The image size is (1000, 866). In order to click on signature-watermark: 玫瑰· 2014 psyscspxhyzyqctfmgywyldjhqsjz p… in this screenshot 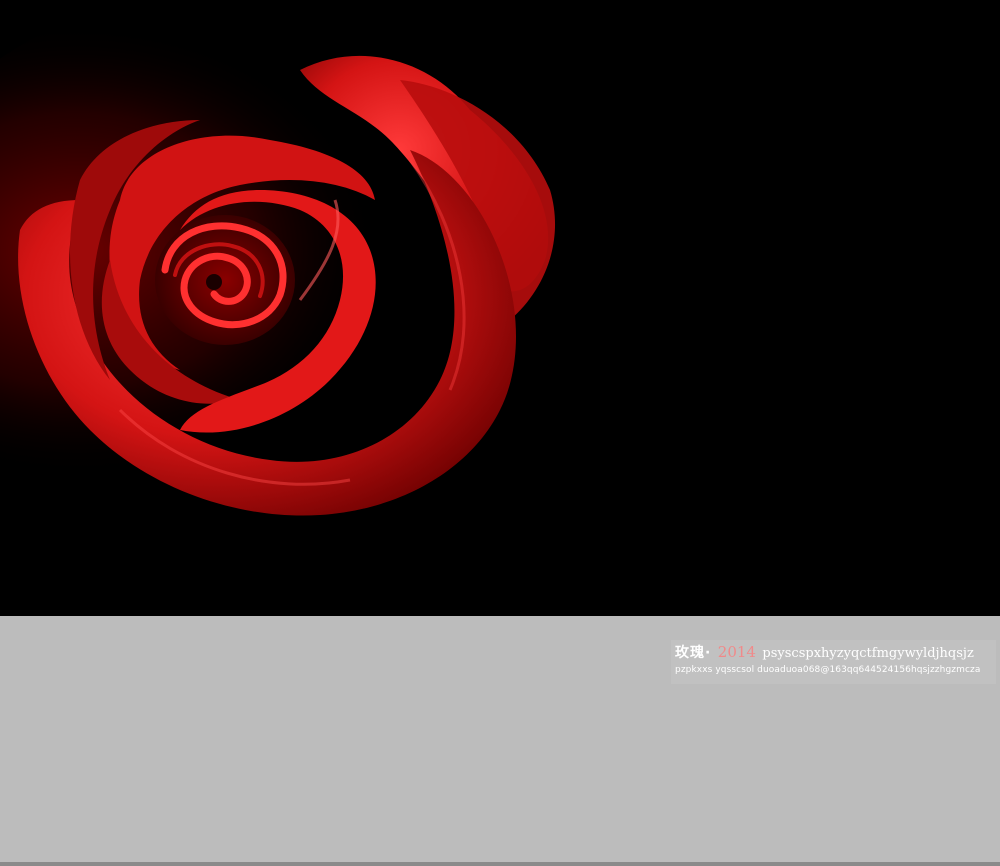, I will do `click(833, 662)`.